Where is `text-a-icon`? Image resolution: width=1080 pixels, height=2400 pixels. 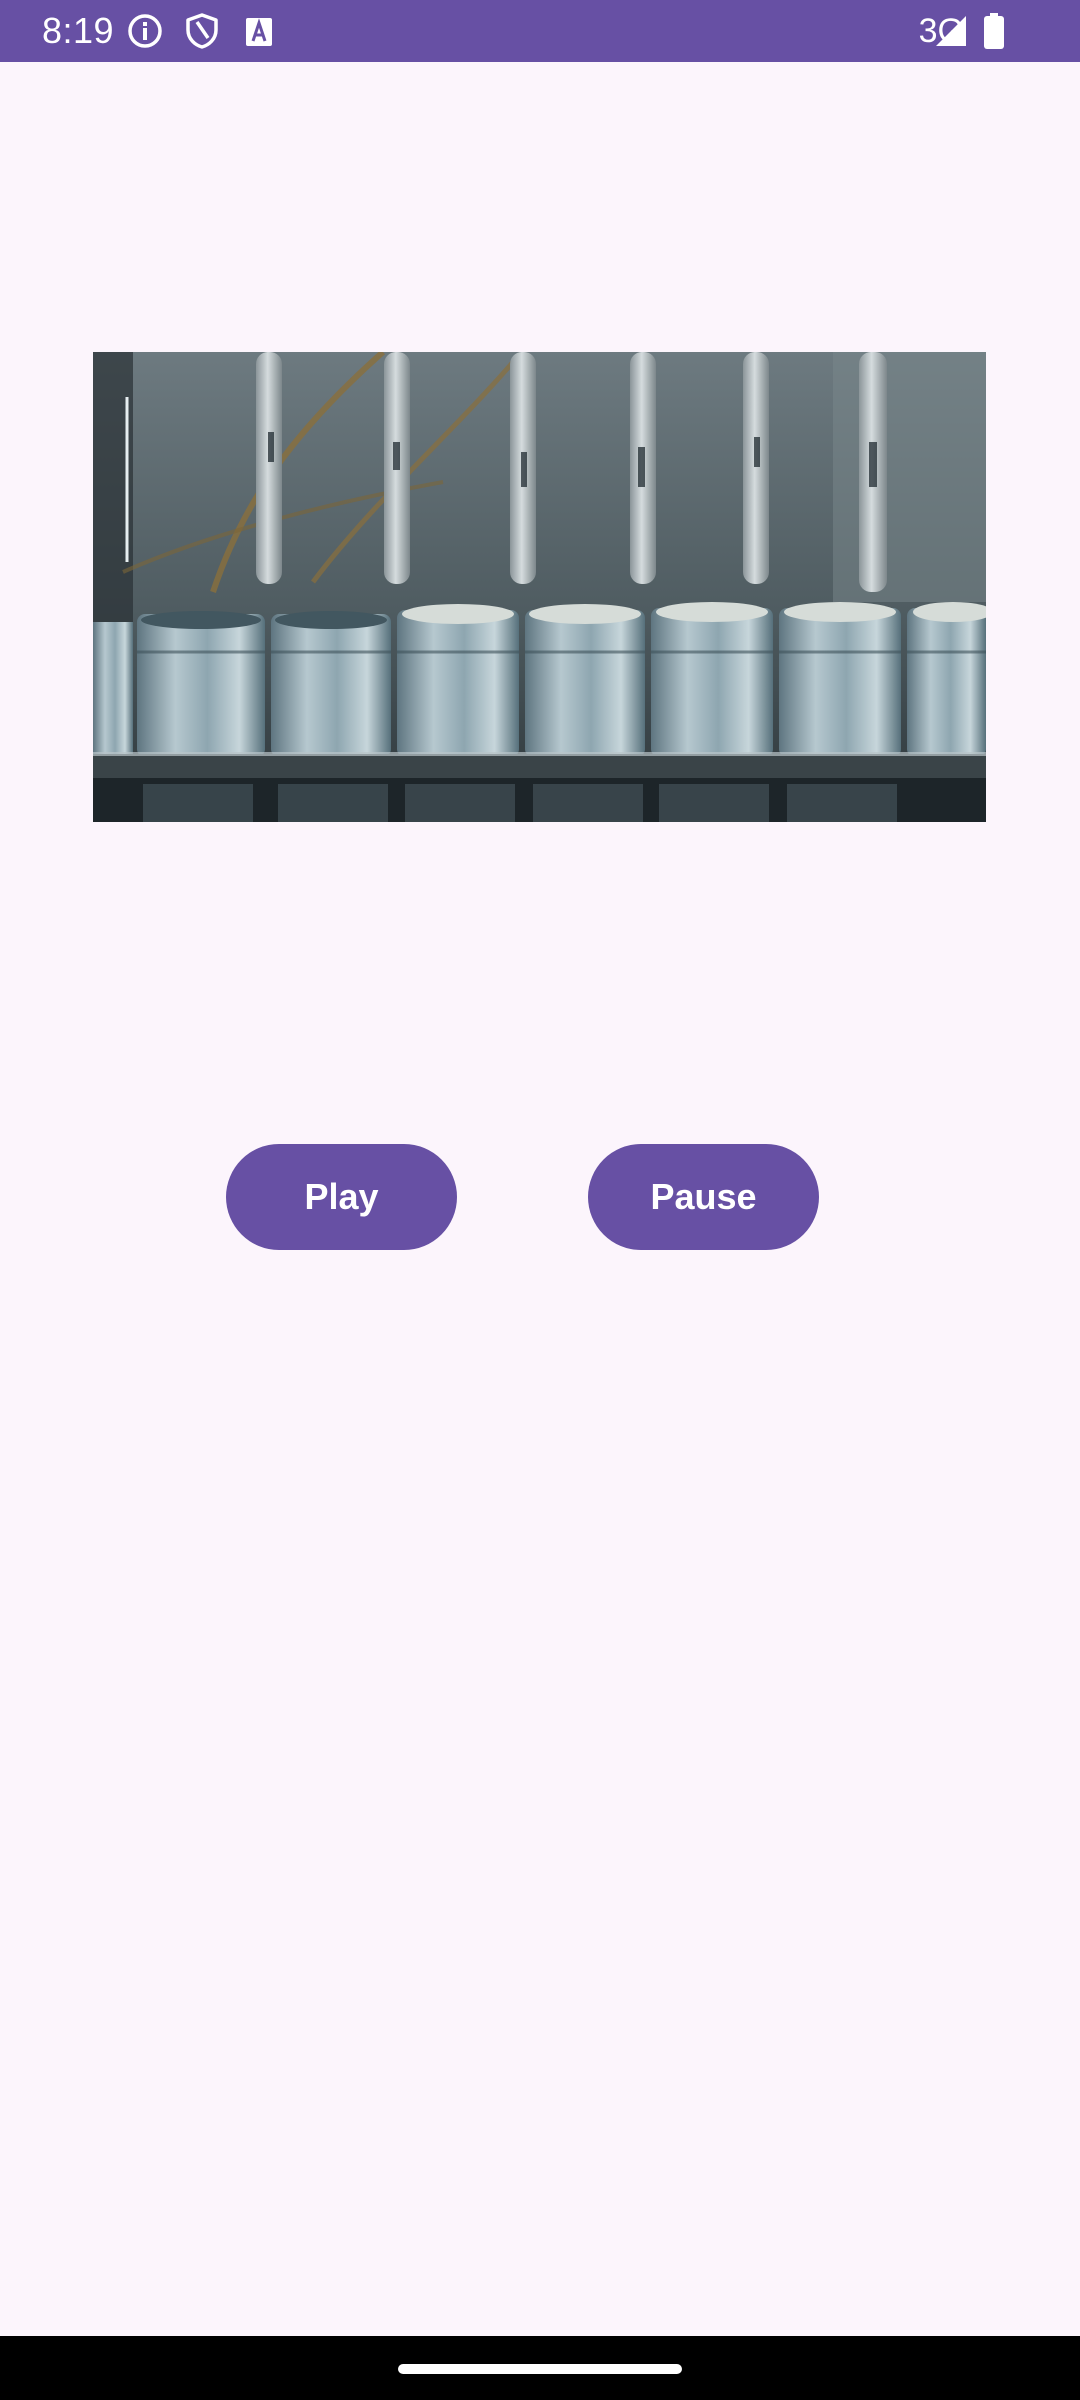
text-a-icon is located at coordinates (259, 32).